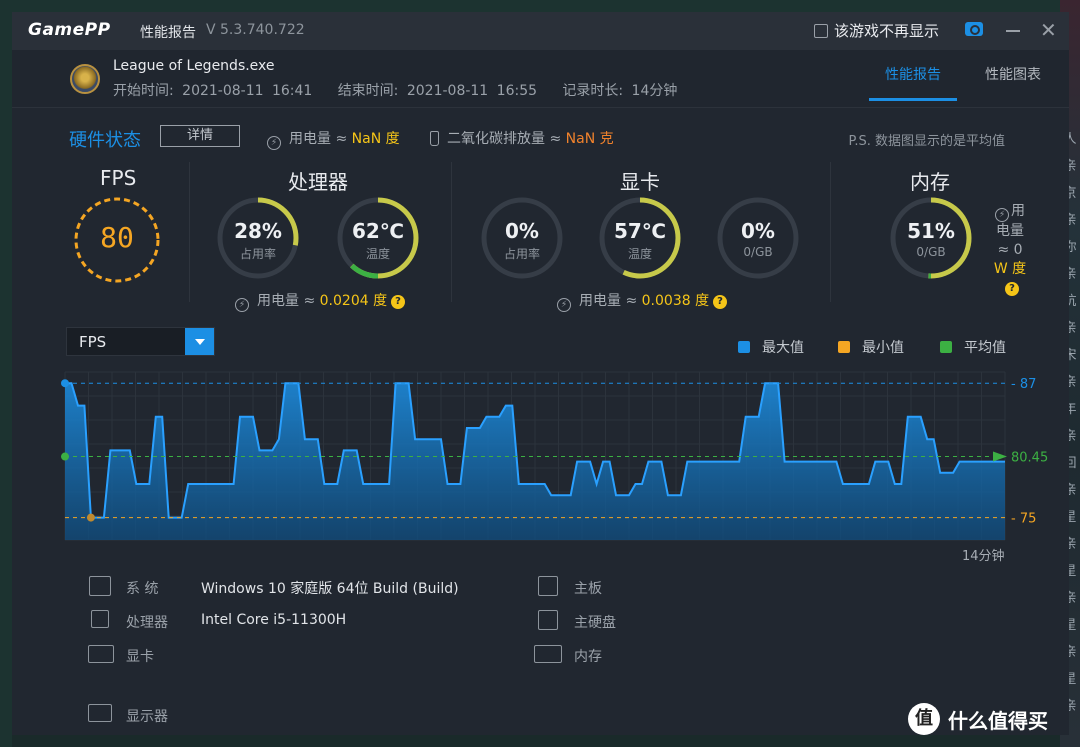 The image size is (1080, 747). What do you see at coordinates (93, 342) in the screenshot?
I see `chart-metric-value: FPS` at bounding box center [93, 342].